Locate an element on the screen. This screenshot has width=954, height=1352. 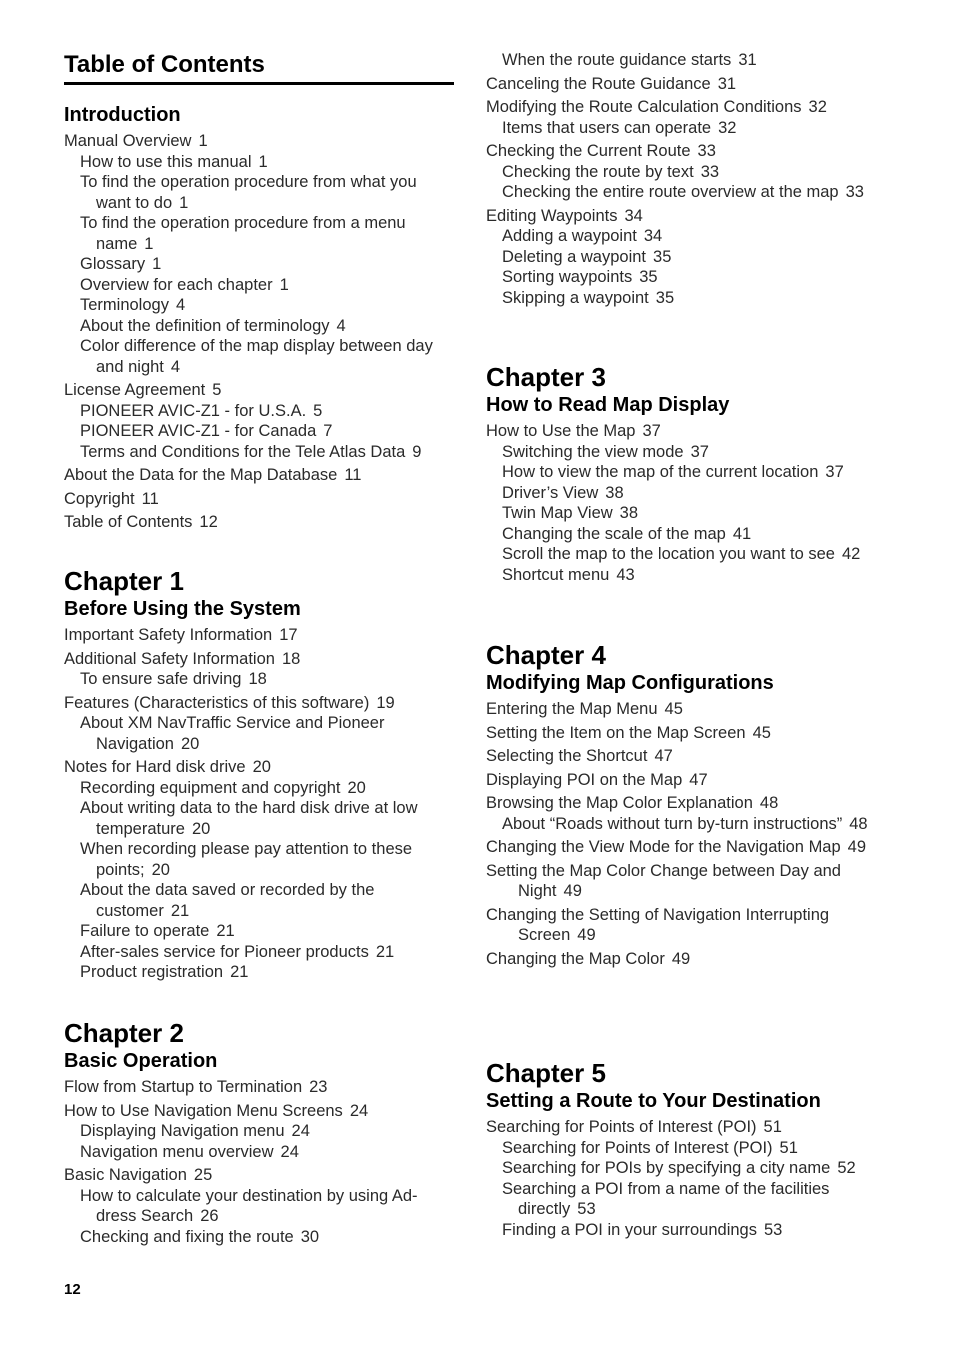
toc-entry-page: 5 is located at coordinates (217, 390).